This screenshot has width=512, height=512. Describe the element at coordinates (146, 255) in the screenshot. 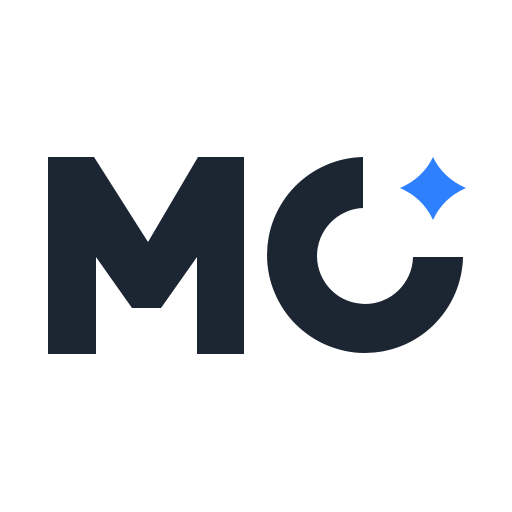

I see `logo-letter-m` at that location.